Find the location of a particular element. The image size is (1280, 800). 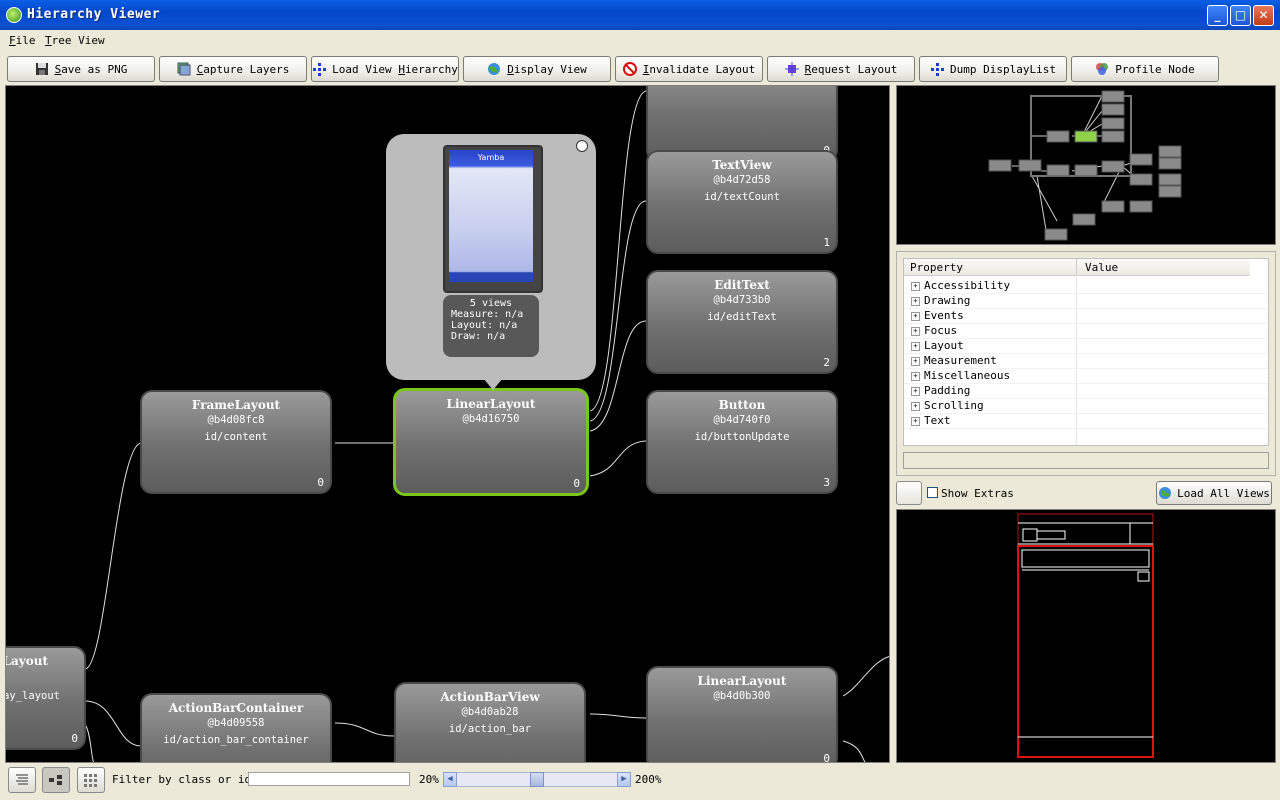

tree-node-button: Button @b4d740f0 id/buttonUpdate 3 is located at coordinates (742, 442).